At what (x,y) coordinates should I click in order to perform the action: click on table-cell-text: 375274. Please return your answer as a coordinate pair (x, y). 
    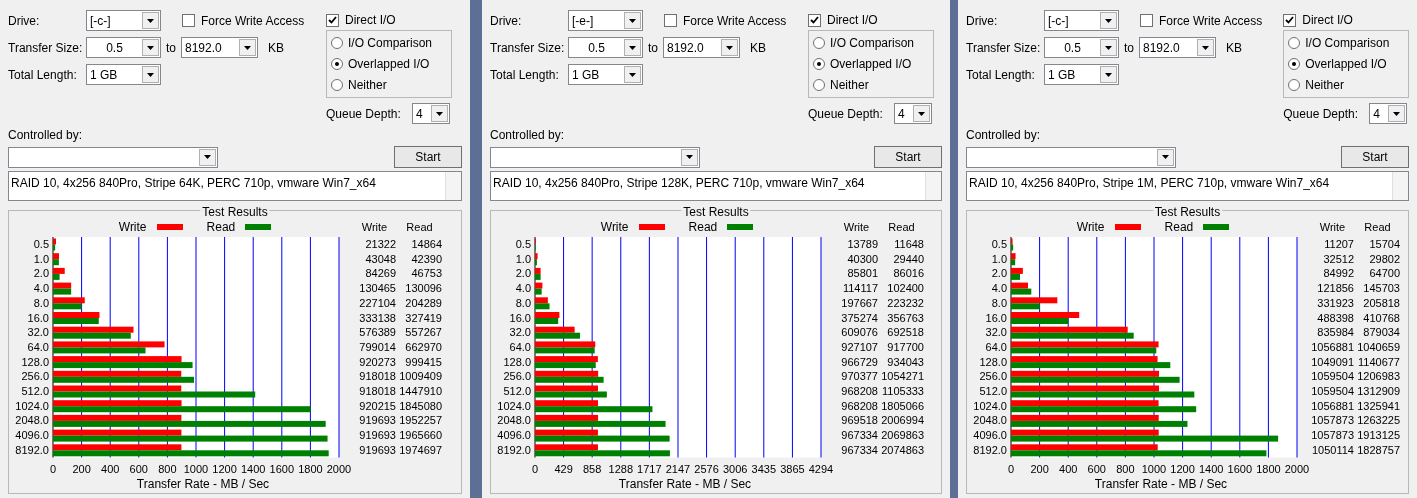
    Looking at the image, I should click on (859, 318).